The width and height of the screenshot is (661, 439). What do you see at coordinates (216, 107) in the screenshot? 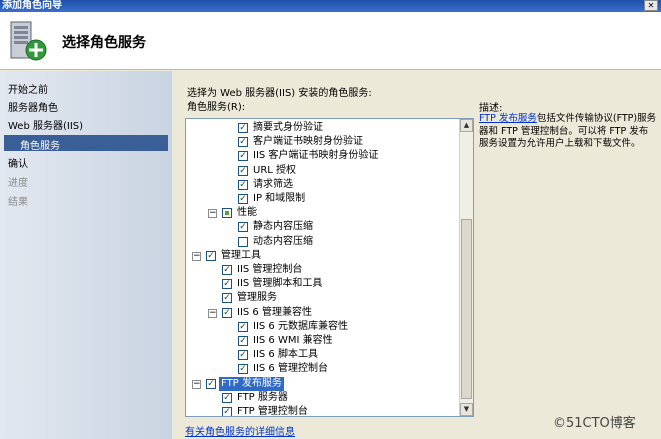
I see `role-services-label: 角色服务(R):` at bounding box center [216, 107].